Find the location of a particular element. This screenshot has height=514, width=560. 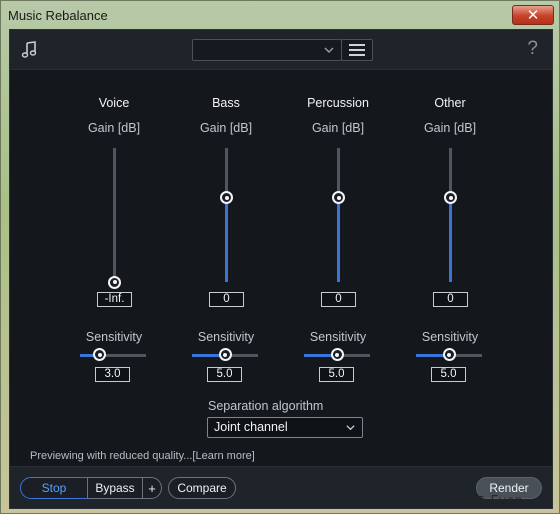

plugin-toolbar: ? is located at coordinates (281, 50).